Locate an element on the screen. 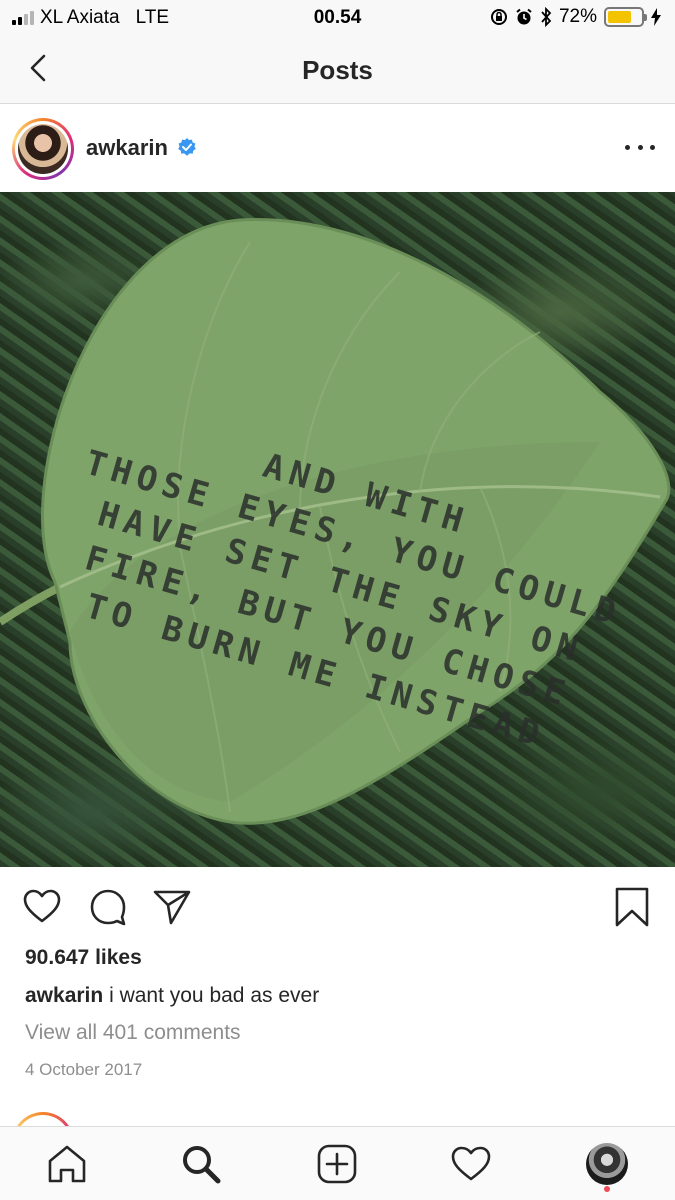 The image size is (675, 1200). nav-header: Posts is located at coordinates (337, 70).